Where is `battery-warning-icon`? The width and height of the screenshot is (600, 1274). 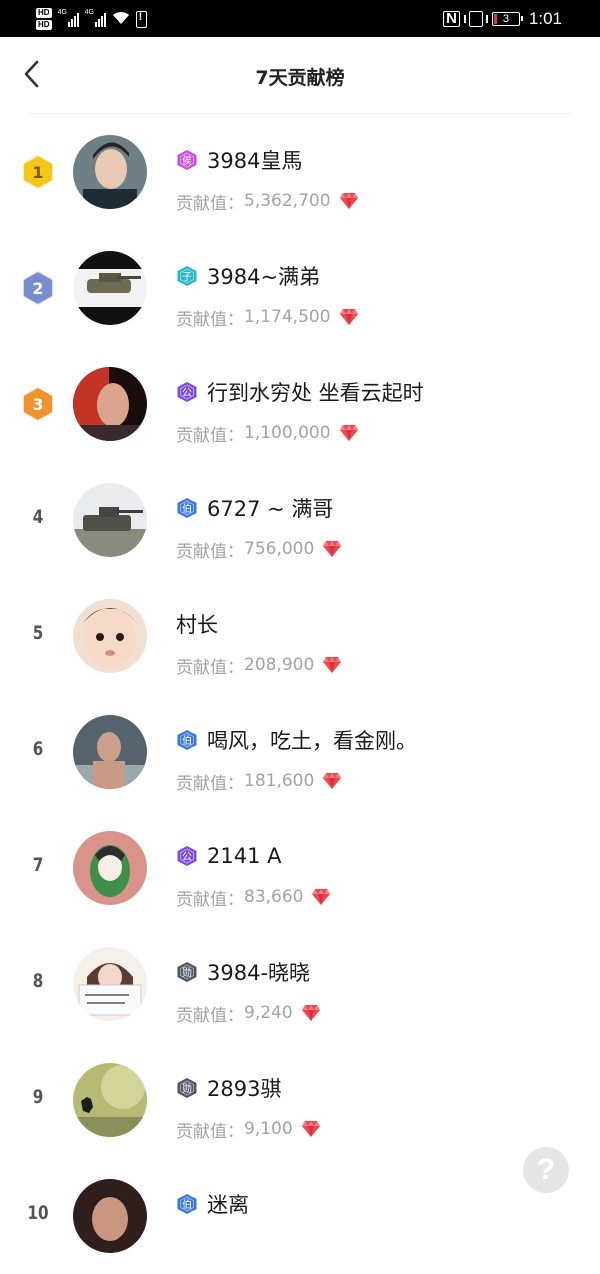 battery-warning-icon is located at coordinates (141, 19).